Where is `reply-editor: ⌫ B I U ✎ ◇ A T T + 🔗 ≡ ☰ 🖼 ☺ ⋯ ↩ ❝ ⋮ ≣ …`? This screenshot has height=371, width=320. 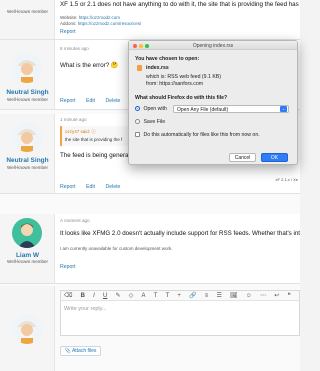 reply-editor: ⌫ B I U ✎ ◇ A T T + 🔗 ≡ ☰ 🖼 ☺ ⋯ ↩ ❝ ⋮ ≣ … is located at coordinates (180, 313).